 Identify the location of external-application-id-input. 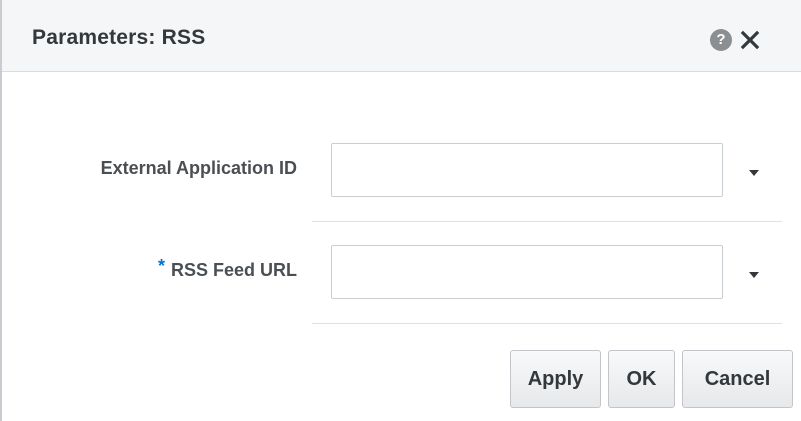
(527, 170).